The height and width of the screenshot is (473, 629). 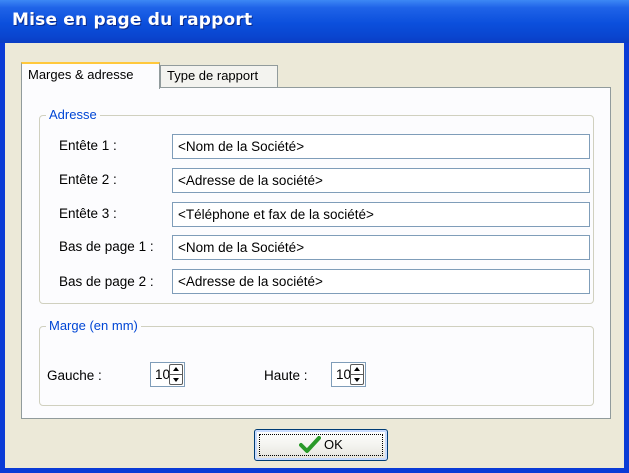 What do you see at coordinates (381, 214) in the screenshot?
I see `entete-3-field: <Téléphone et fax de la société>` at bounding box center [381, 214].